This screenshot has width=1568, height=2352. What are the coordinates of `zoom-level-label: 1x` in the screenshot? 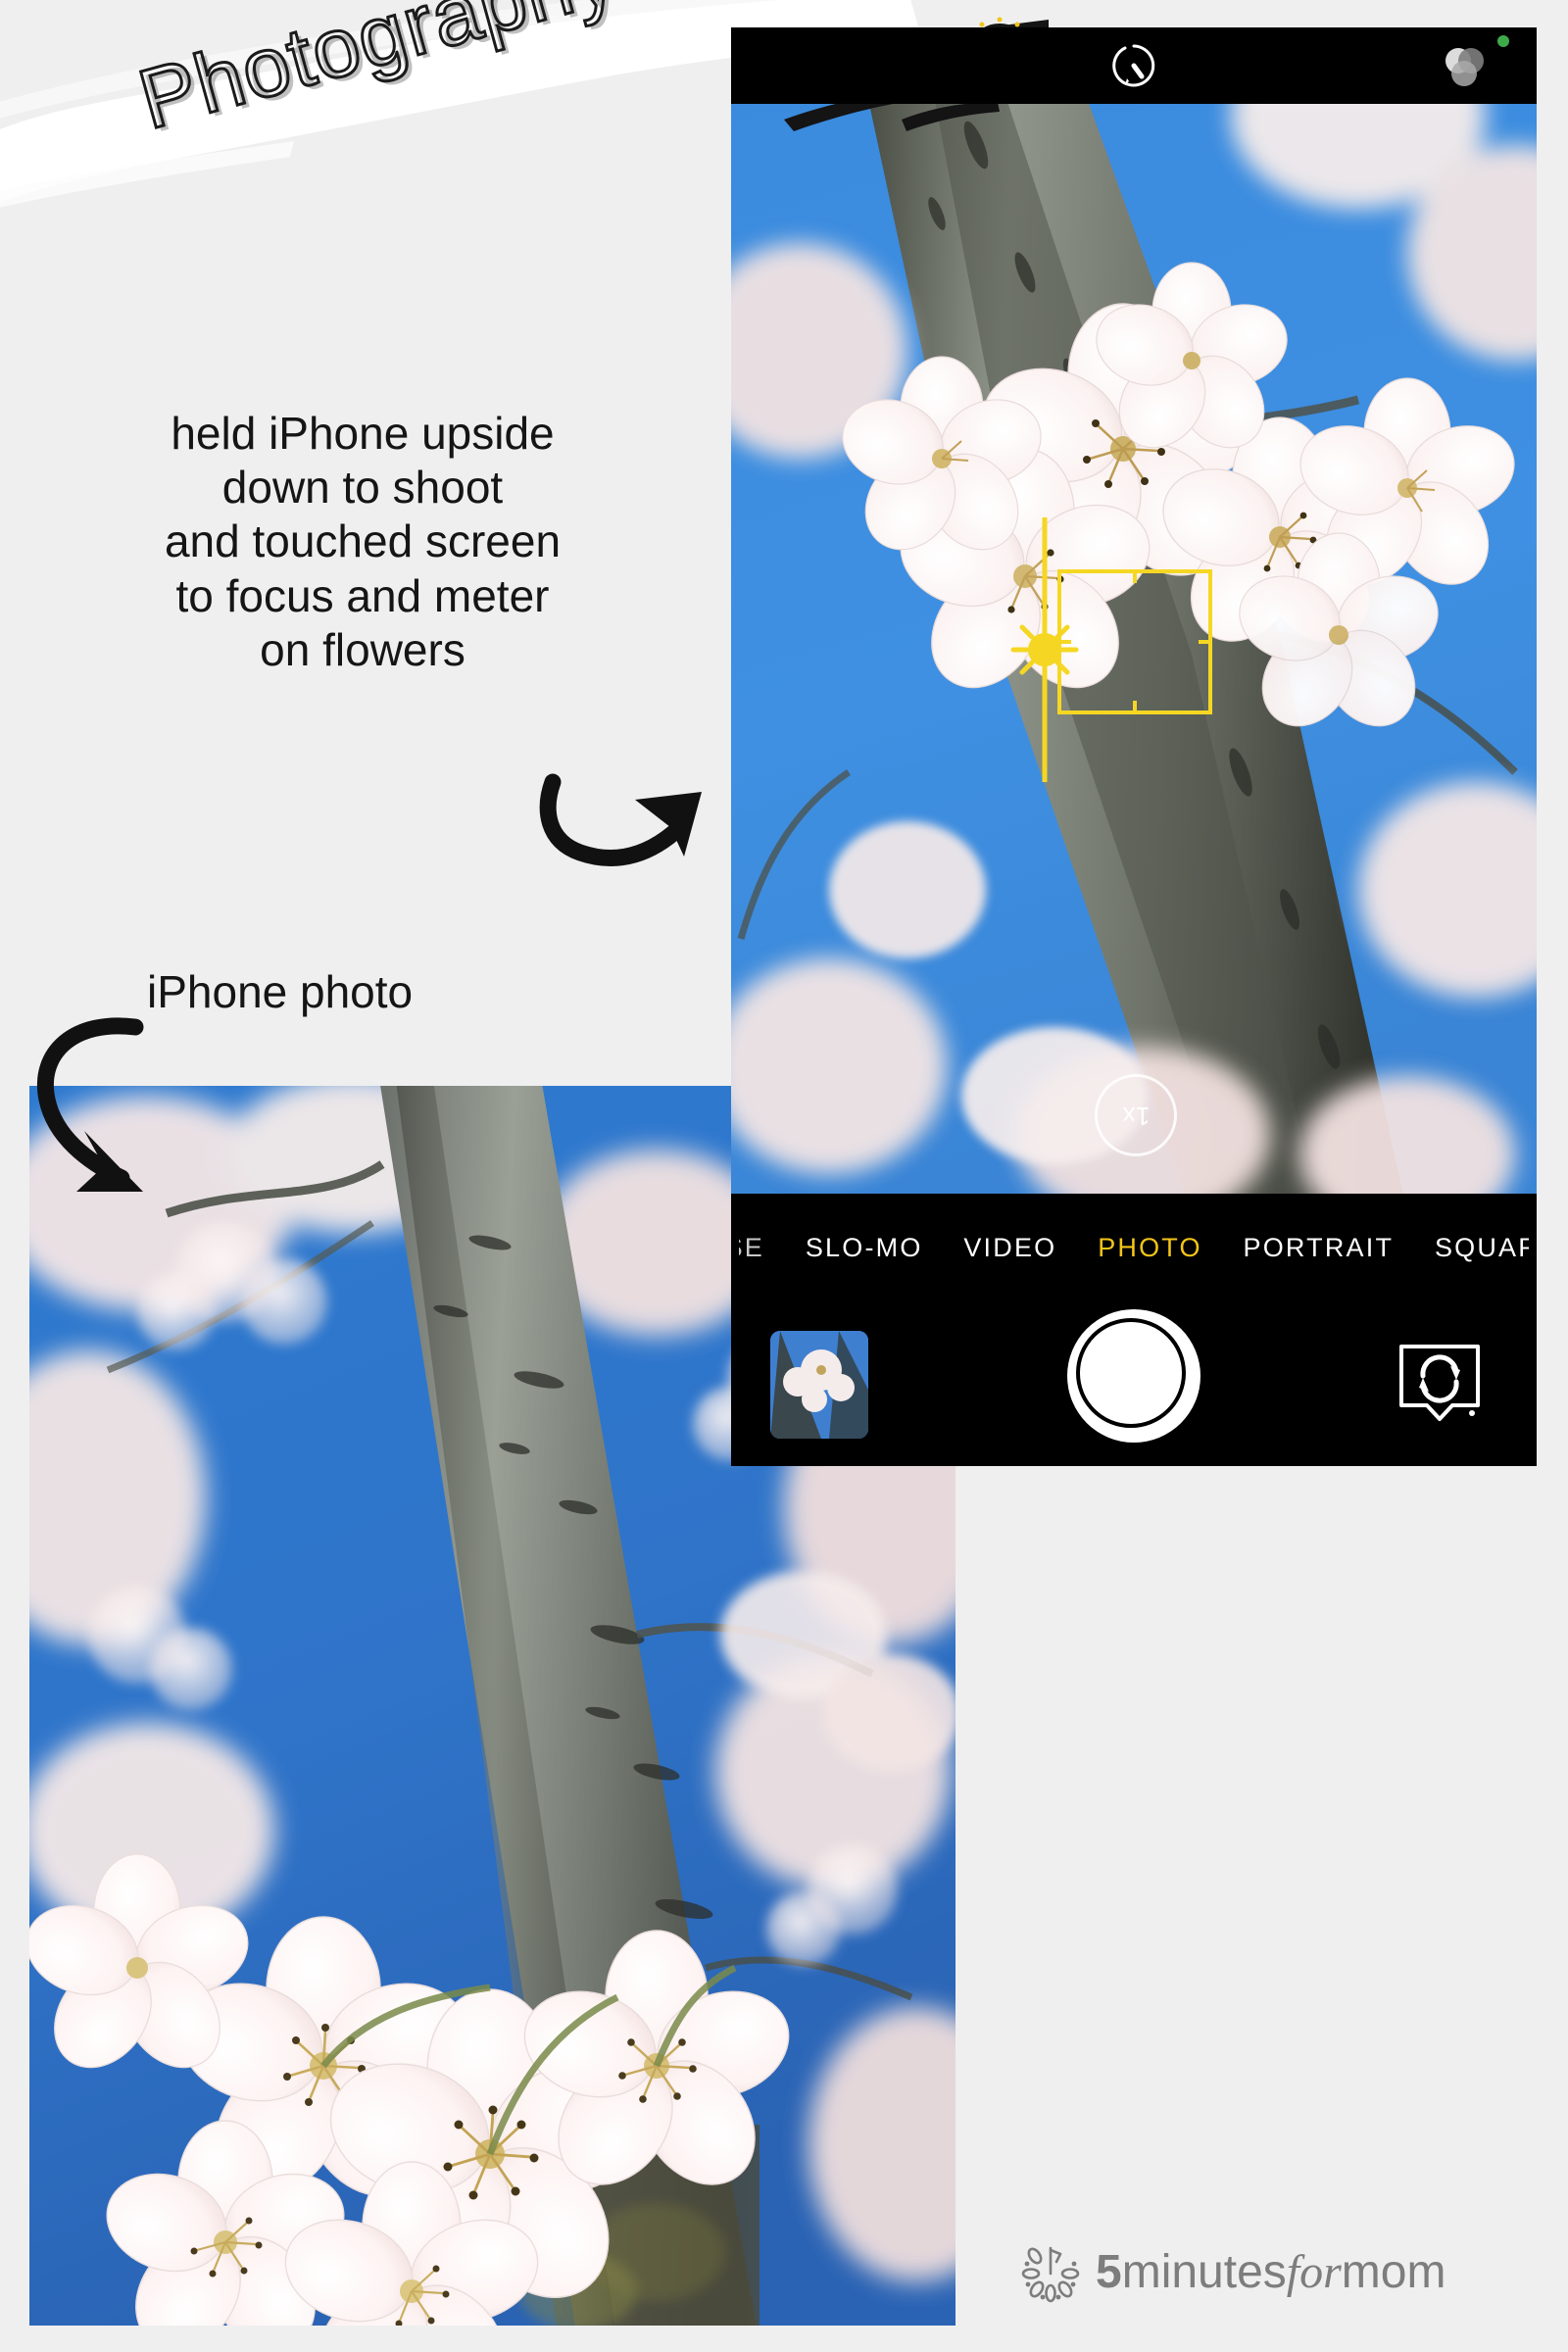 It's located at (1136, 1116).